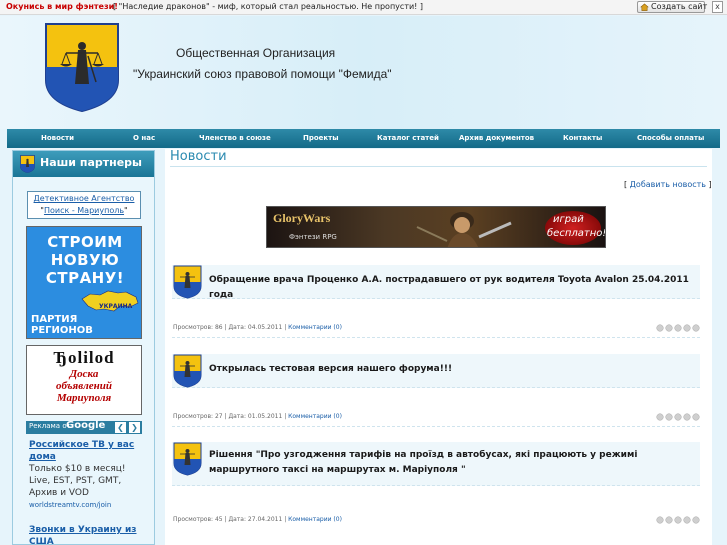  I want to click on ads-next-arrow-icon: ❯, so click(134, 427).